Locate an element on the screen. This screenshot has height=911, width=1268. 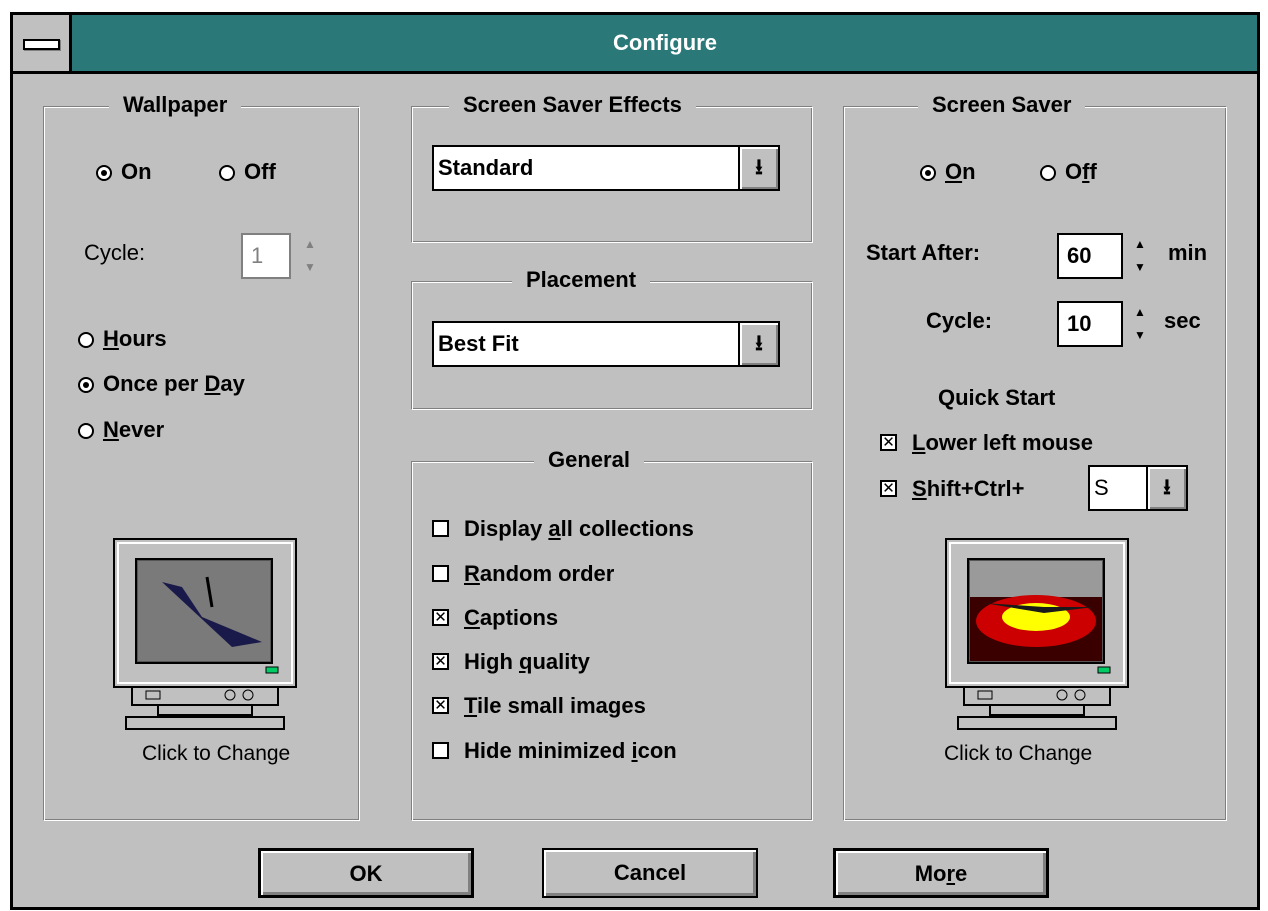
start-after-unit: min is located at coordinates (1188, 252).